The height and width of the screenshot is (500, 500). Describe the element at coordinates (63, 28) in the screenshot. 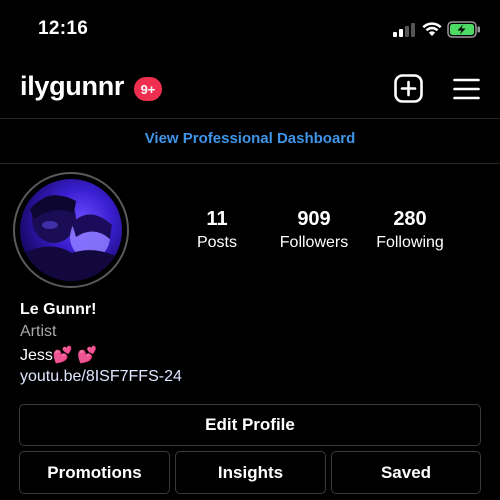

I see `status-time: 12:16` at that location.